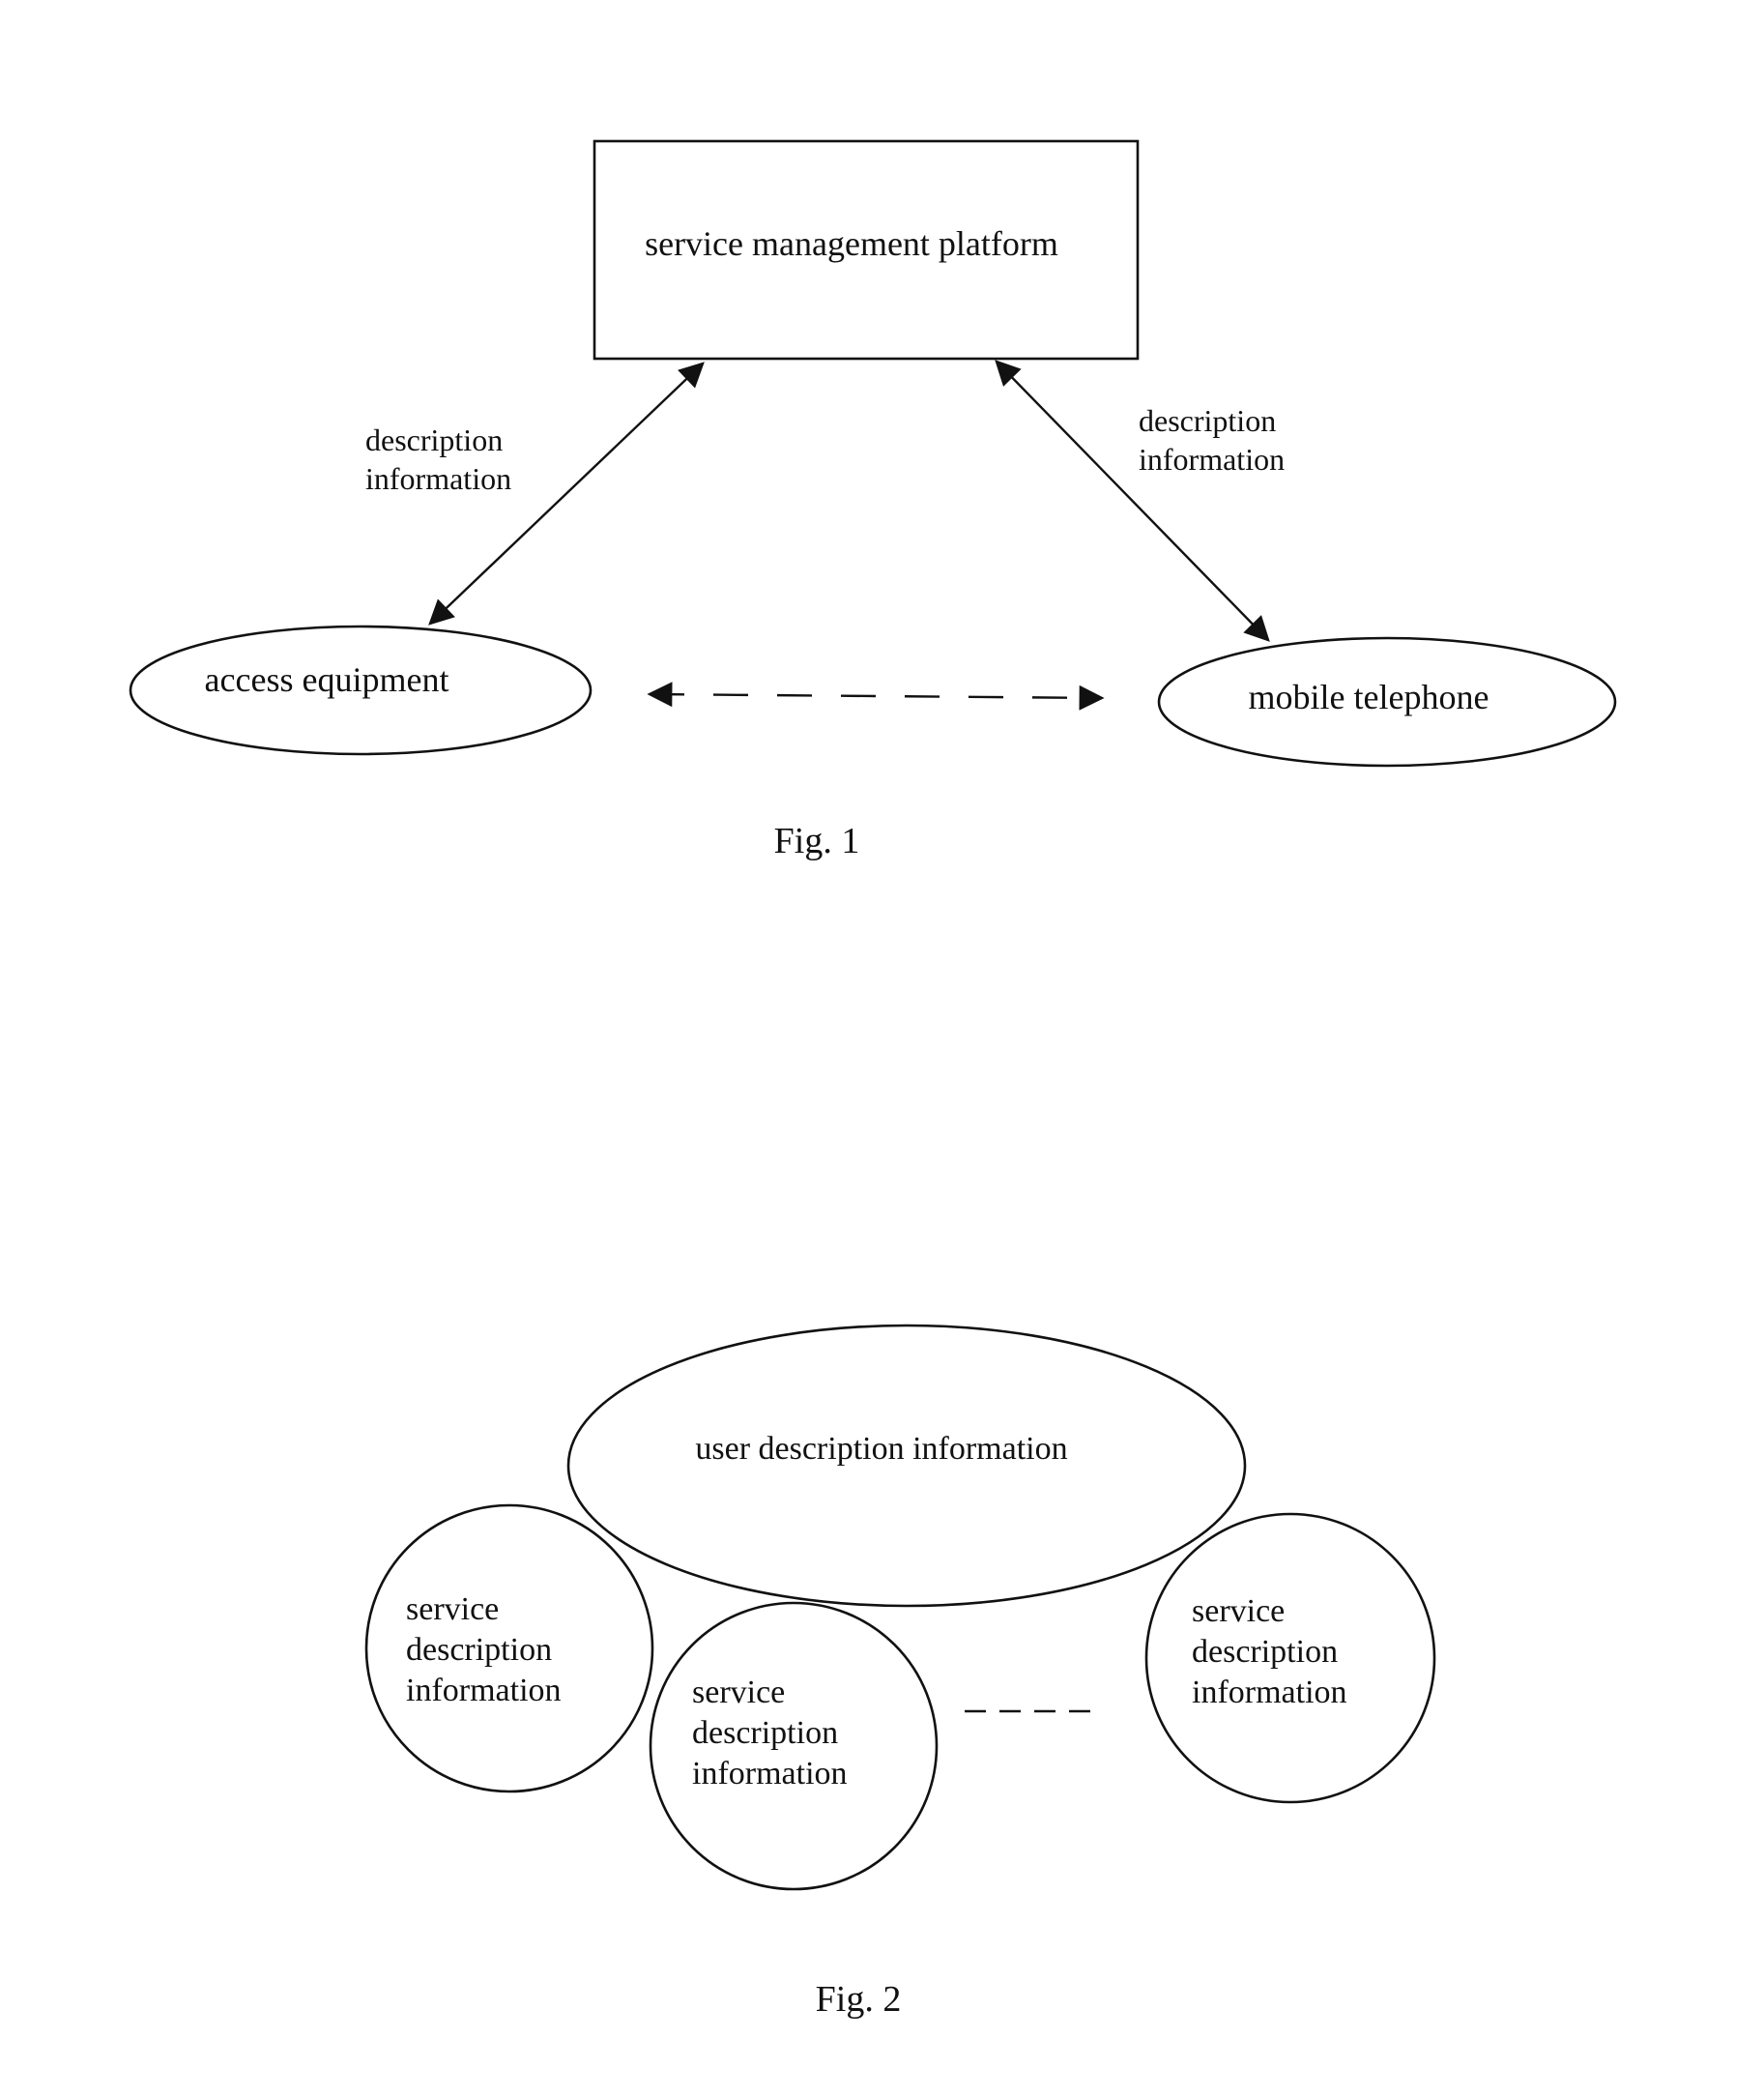 The width and height of the screenshot is (1764, 2097). I want to click on service-1-line1: service, so click(452, 1609).